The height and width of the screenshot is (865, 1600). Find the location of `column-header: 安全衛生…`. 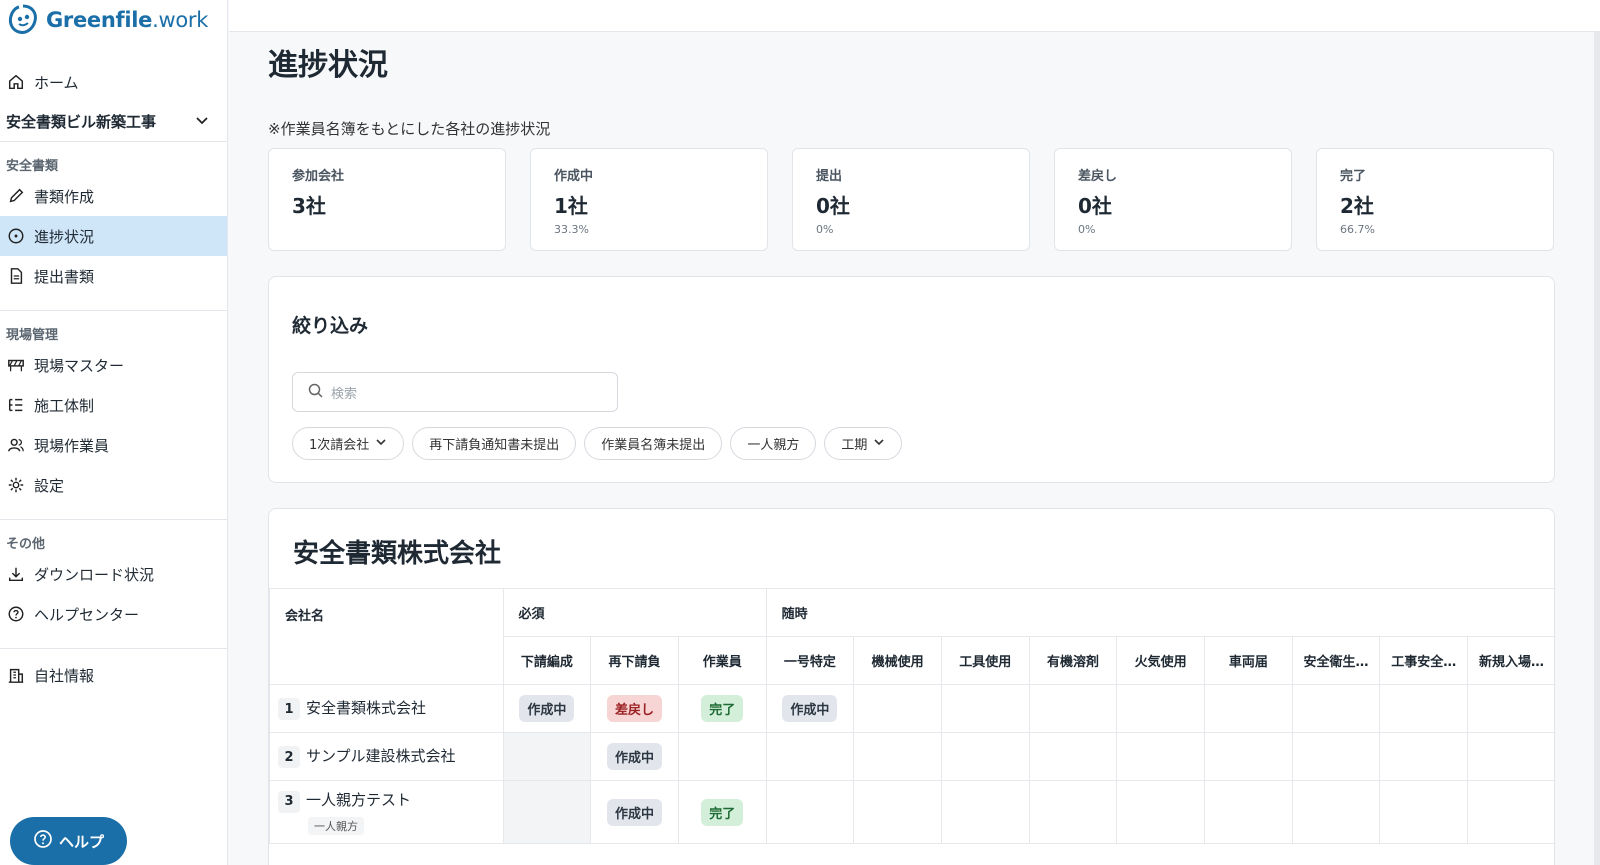

column-header: 安全衛生… is located at coordinates (1336, 660).